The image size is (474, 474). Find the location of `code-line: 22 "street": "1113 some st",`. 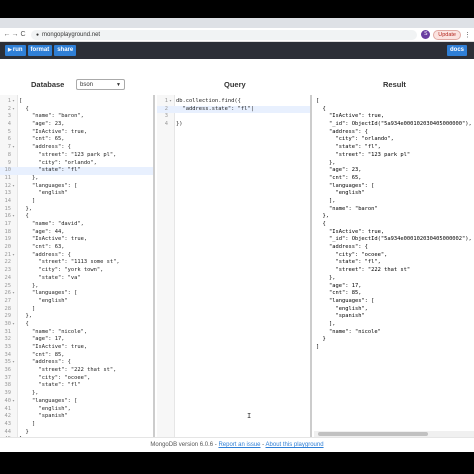

code-line: 22 "street": "1113 some st", is located at coordinates (76, 263).